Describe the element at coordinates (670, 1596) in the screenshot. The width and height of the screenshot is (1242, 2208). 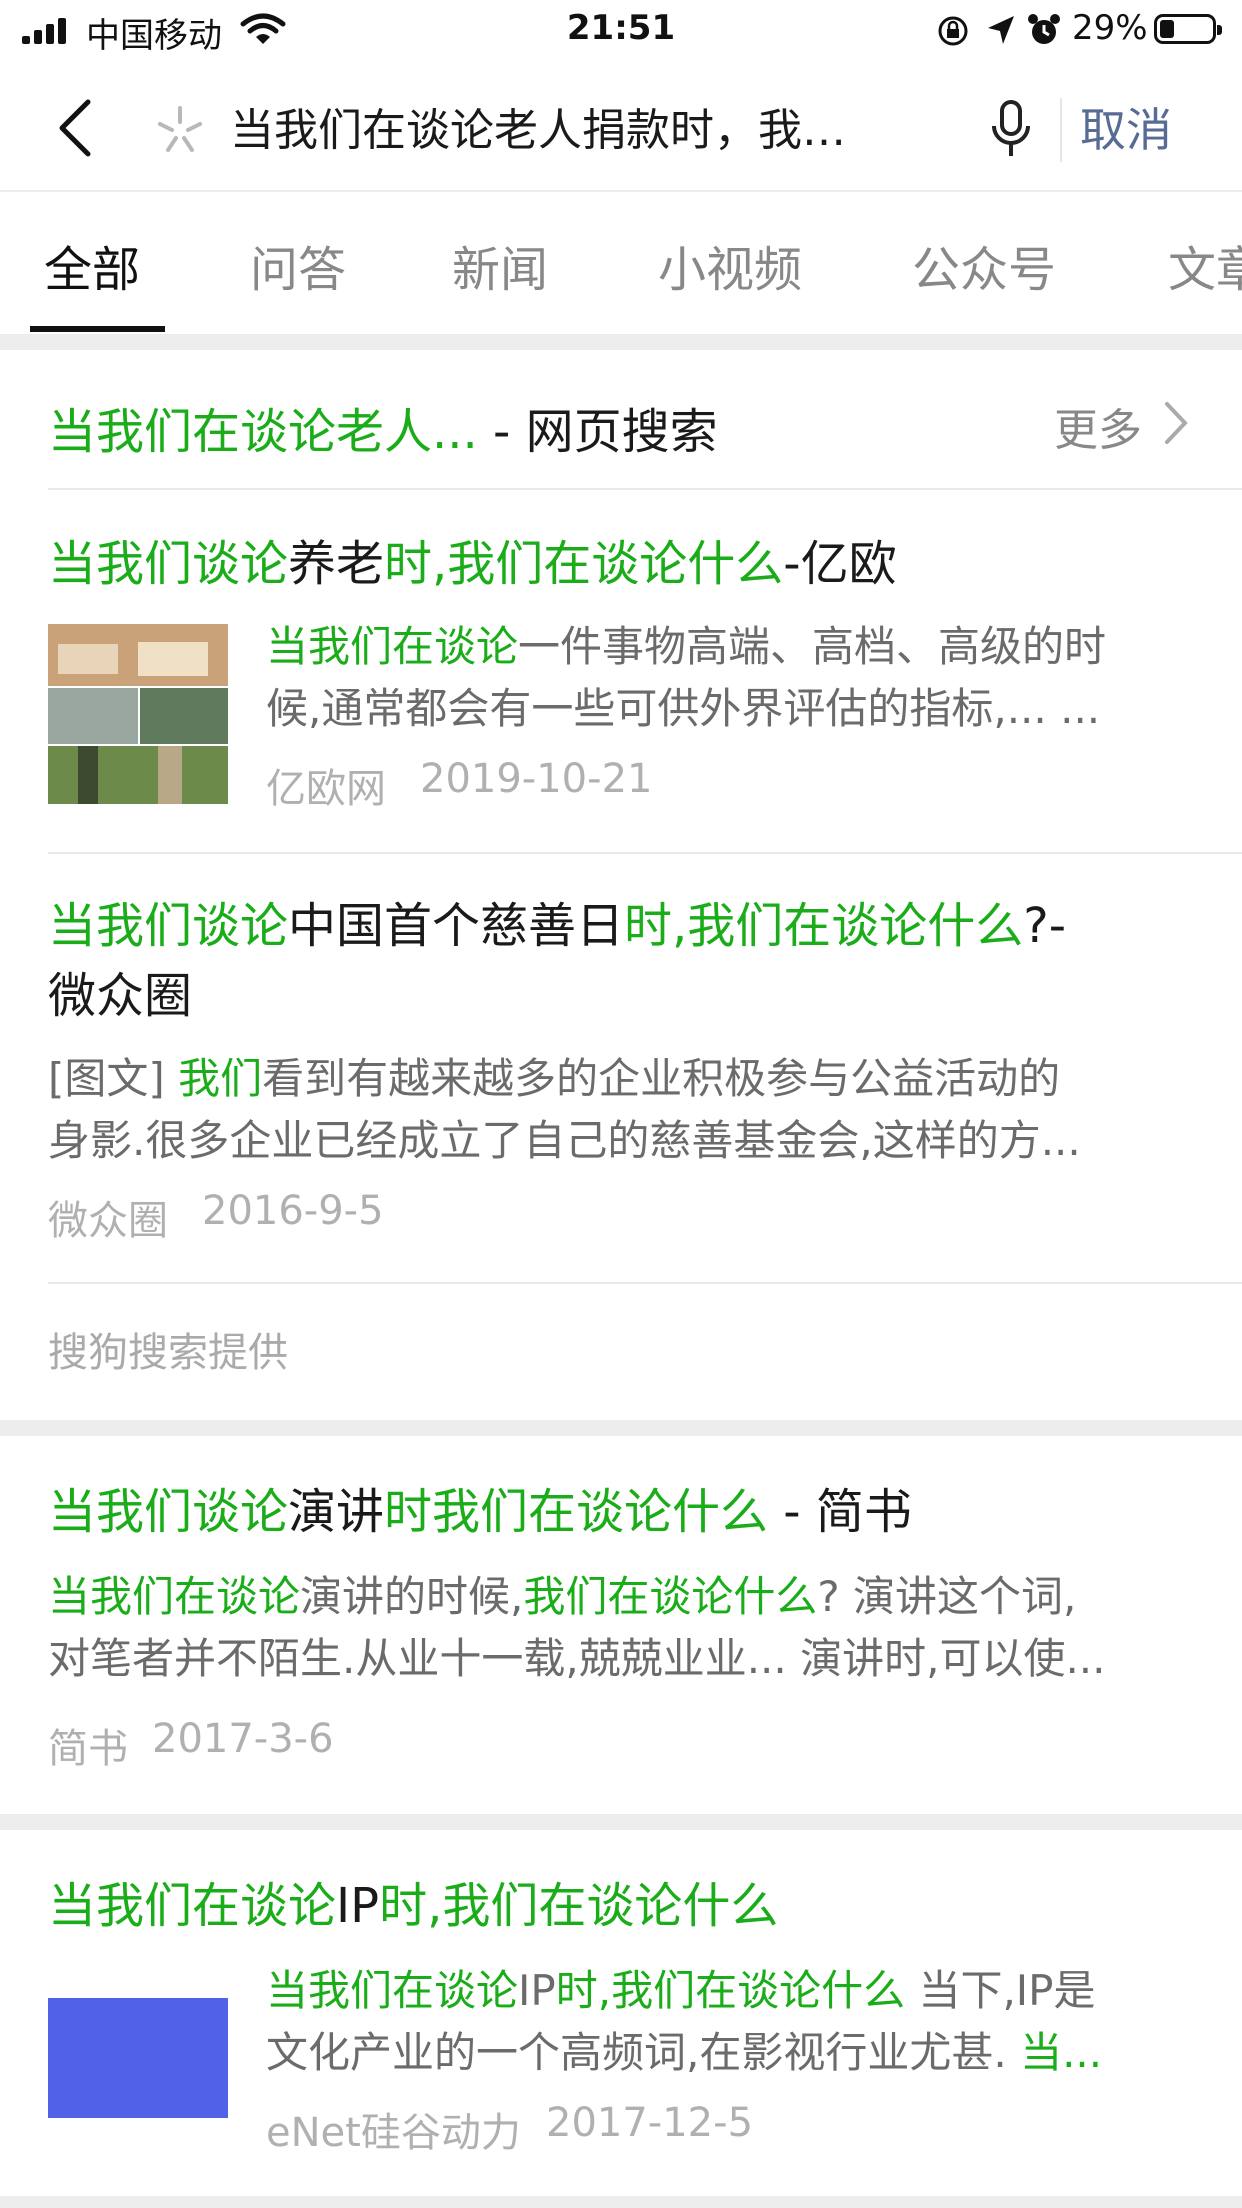
I see `snippet-highlight: 我们在谈论什么` at that location.